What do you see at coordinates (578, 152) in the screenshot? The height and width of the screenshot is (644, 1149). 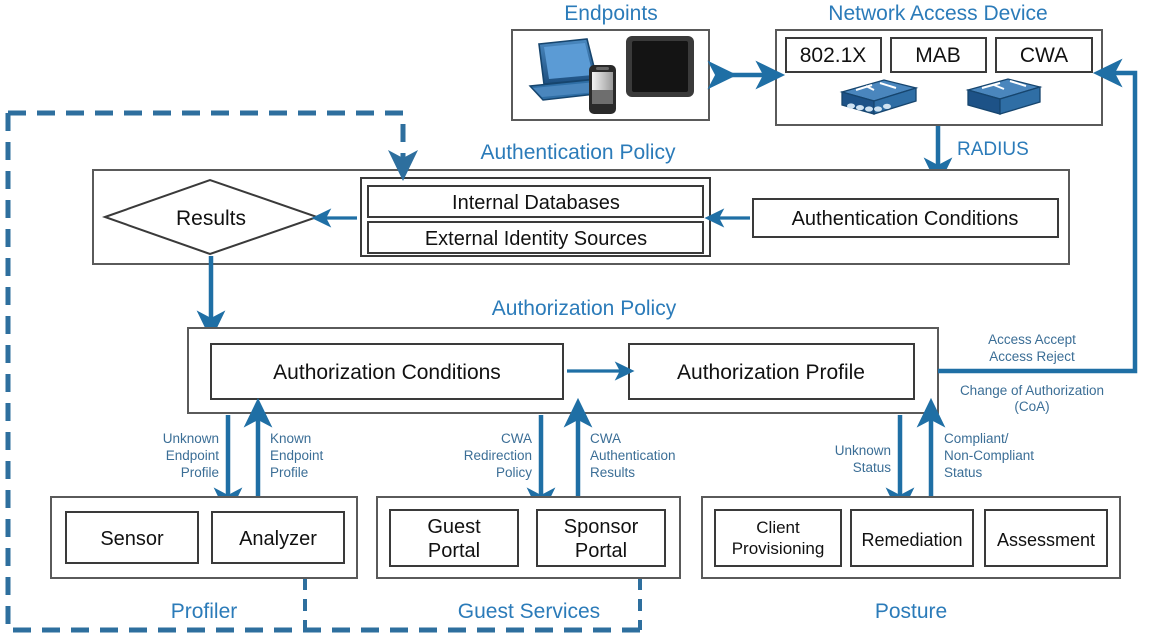 I see `authentication-policy-title: Authentication Policy` at bounding box center [578, 152].